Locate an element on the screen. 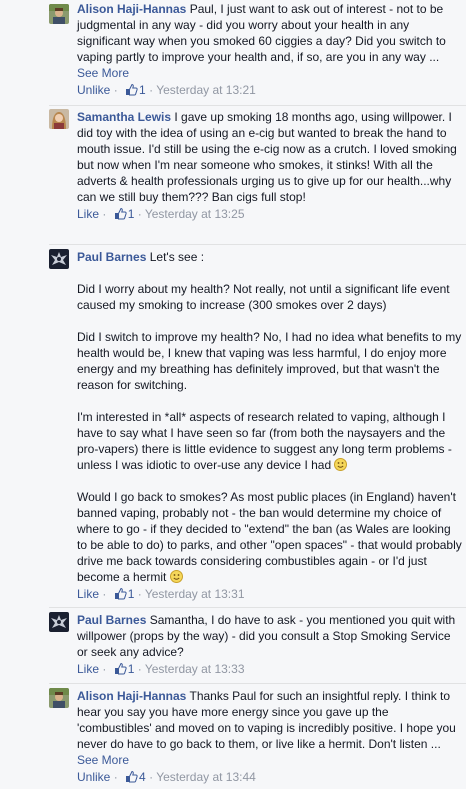  timestamp: Yesterday at 13:31 is located at coordinates (195, 594).